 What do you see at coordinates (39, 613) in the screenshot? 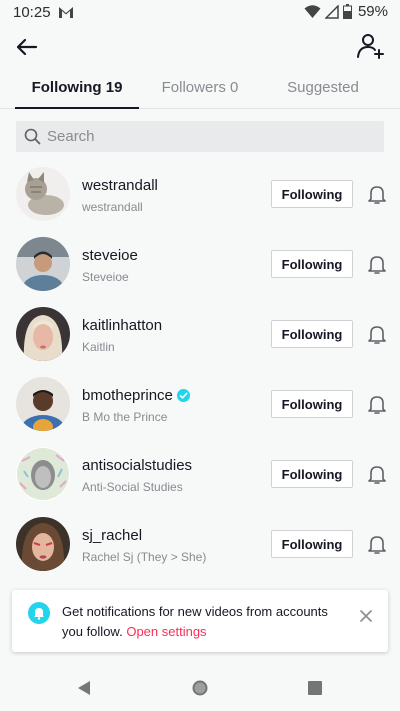
I see `bell-badge-icon` at bounding box center [39, 613].